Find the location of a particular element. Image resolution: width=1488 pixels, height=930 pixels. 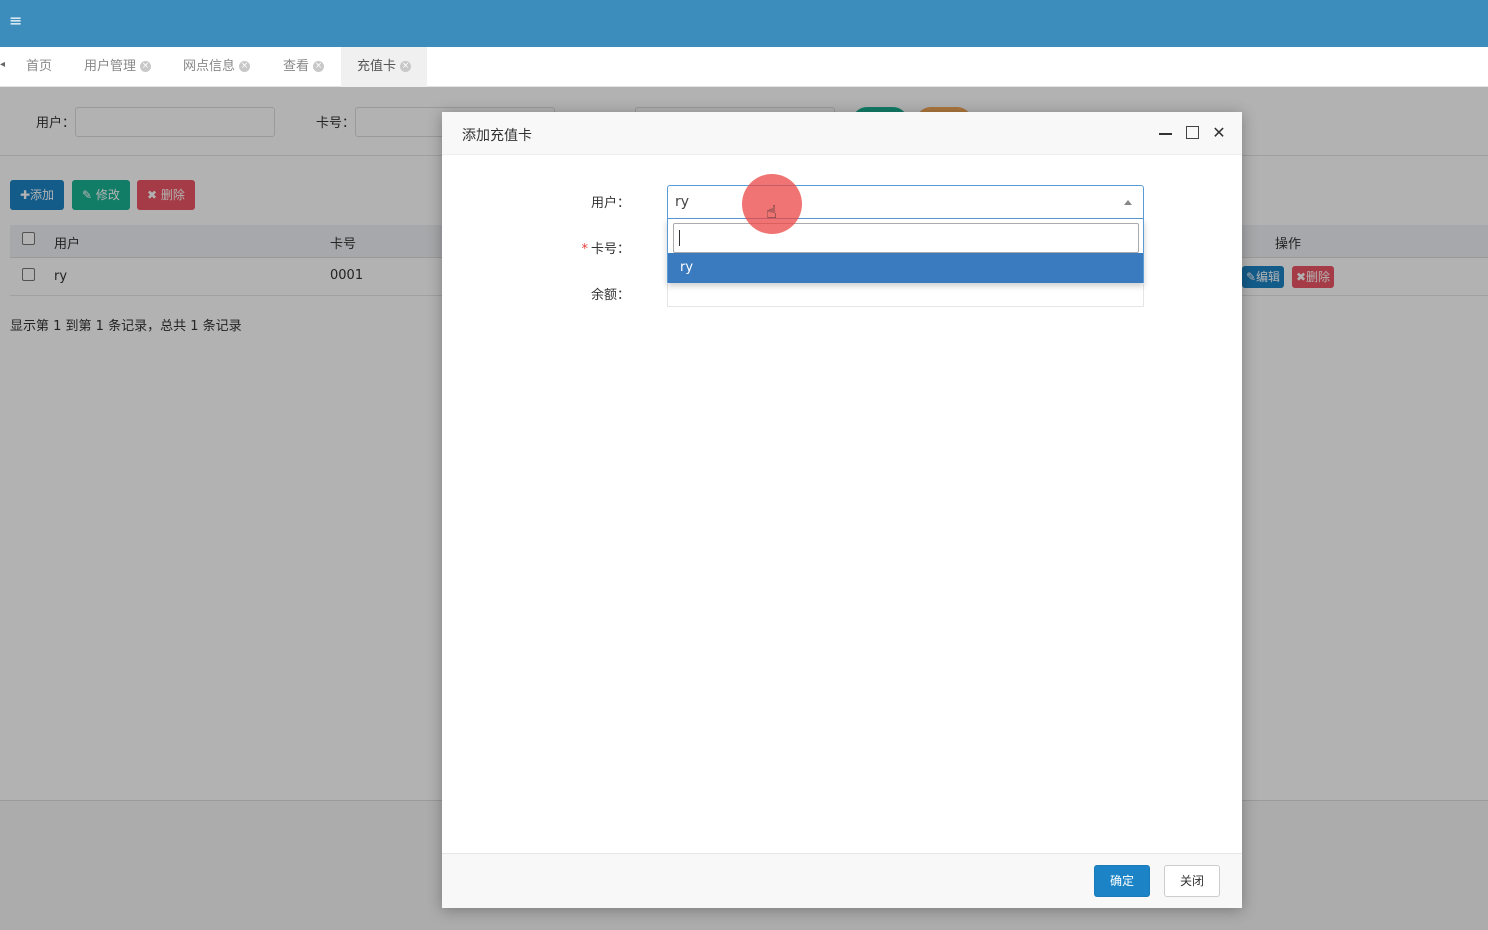

card-label-text: 卡号： is located at coordinates (610, 249).